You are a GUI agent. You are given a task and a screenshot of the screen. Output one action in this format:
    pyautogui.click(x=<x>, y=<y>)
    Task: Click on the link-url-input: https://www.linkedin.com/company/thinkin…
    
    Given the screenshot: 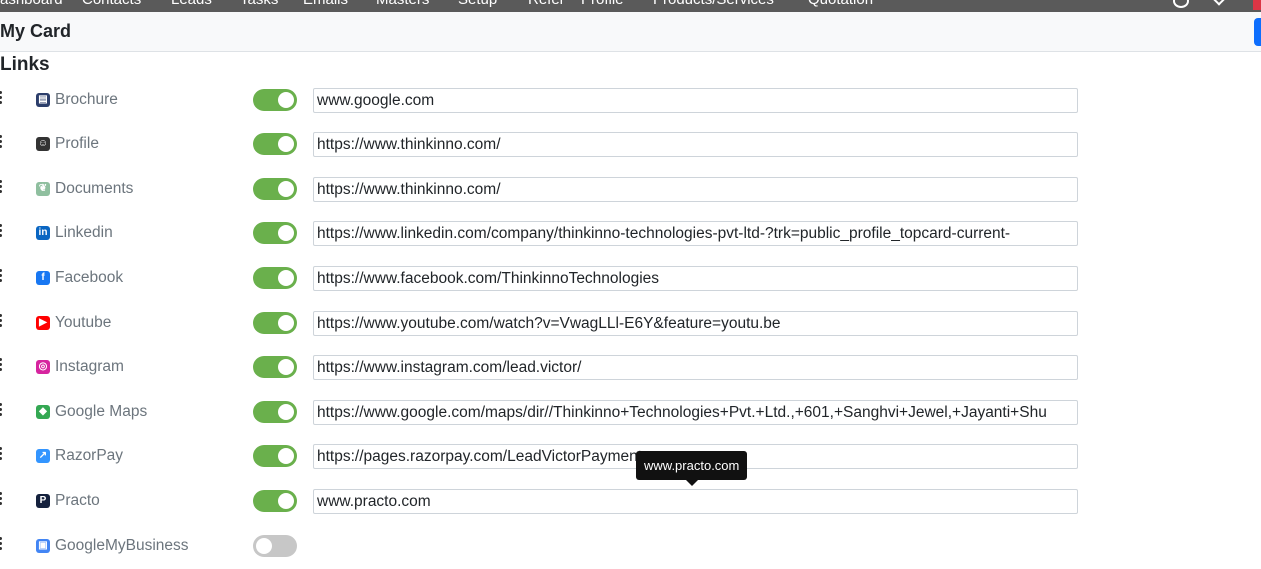 What is the action you would take?
    pyautogui.click(x=695, y=233)
    